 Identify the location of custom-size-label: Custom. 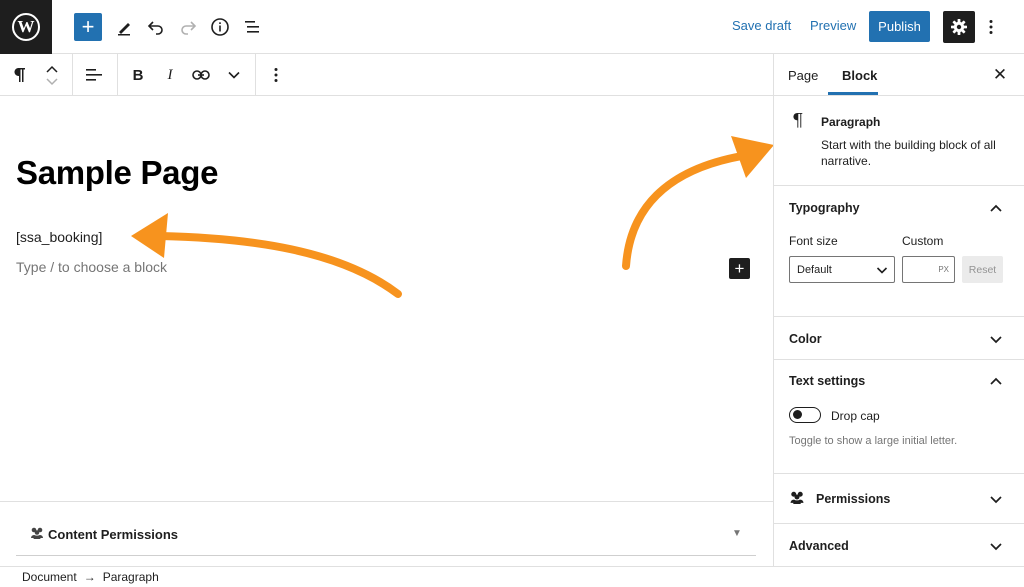
(923, 241).